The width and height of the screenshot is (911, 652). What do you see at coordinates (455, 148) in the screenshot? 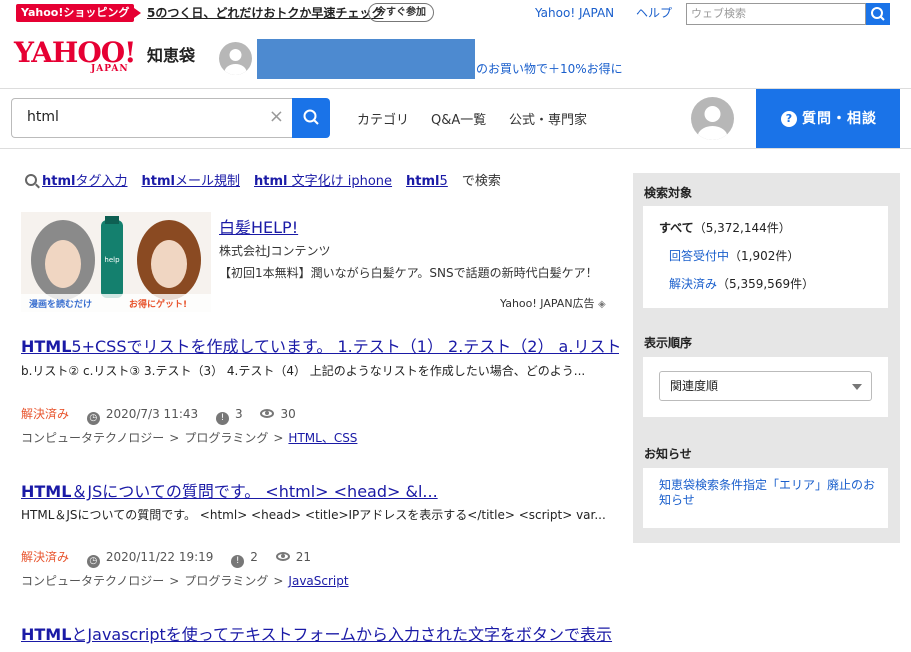
I see `divider` at bounding box center [455, 148].